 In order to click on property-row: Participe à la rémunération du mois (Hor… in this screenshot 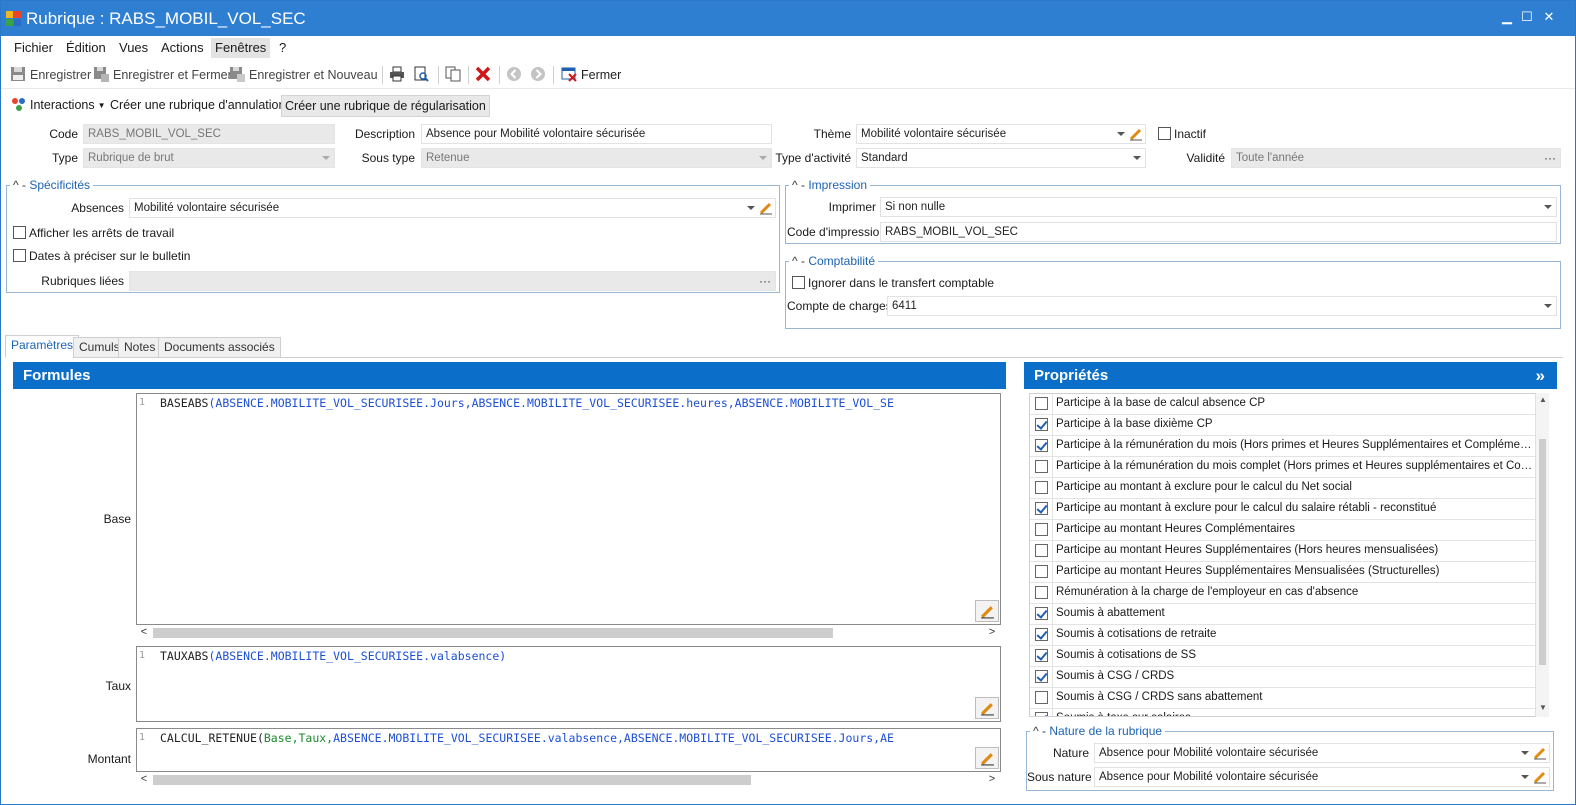, I will do `click(1283, 446)`.